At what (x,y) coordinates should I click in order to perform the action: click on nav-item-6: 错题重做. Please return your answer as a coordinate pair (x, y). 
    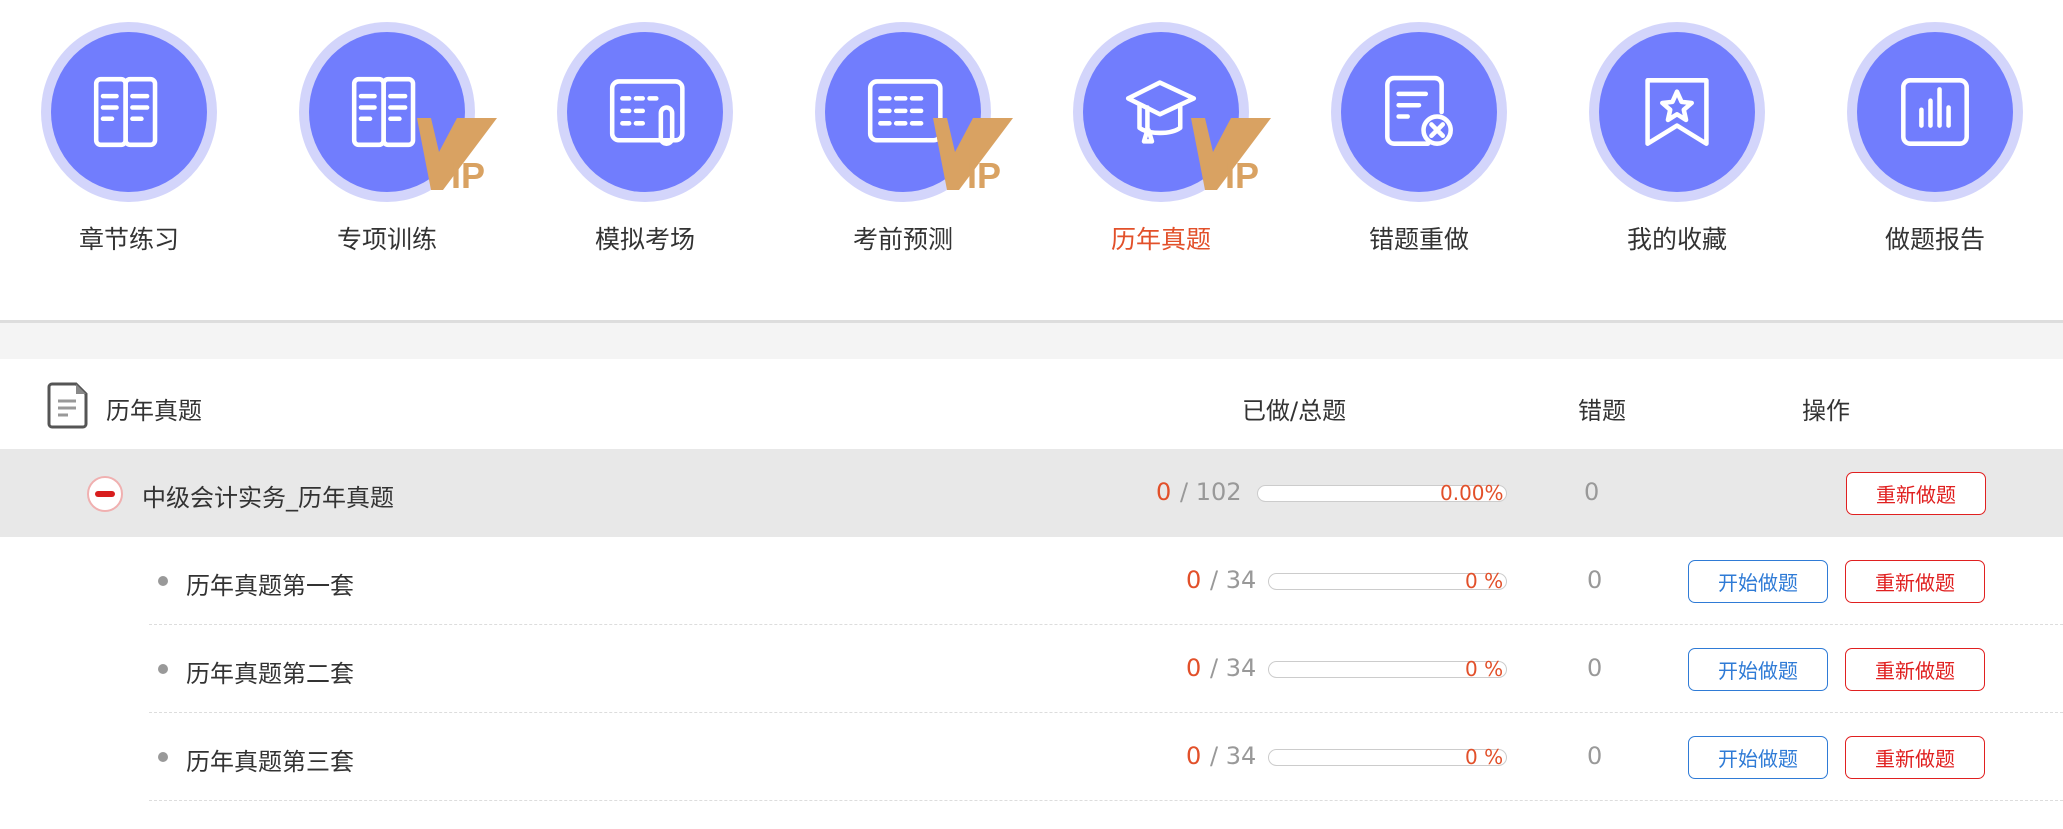
    Looking at the image, I should click on (1419, 139).